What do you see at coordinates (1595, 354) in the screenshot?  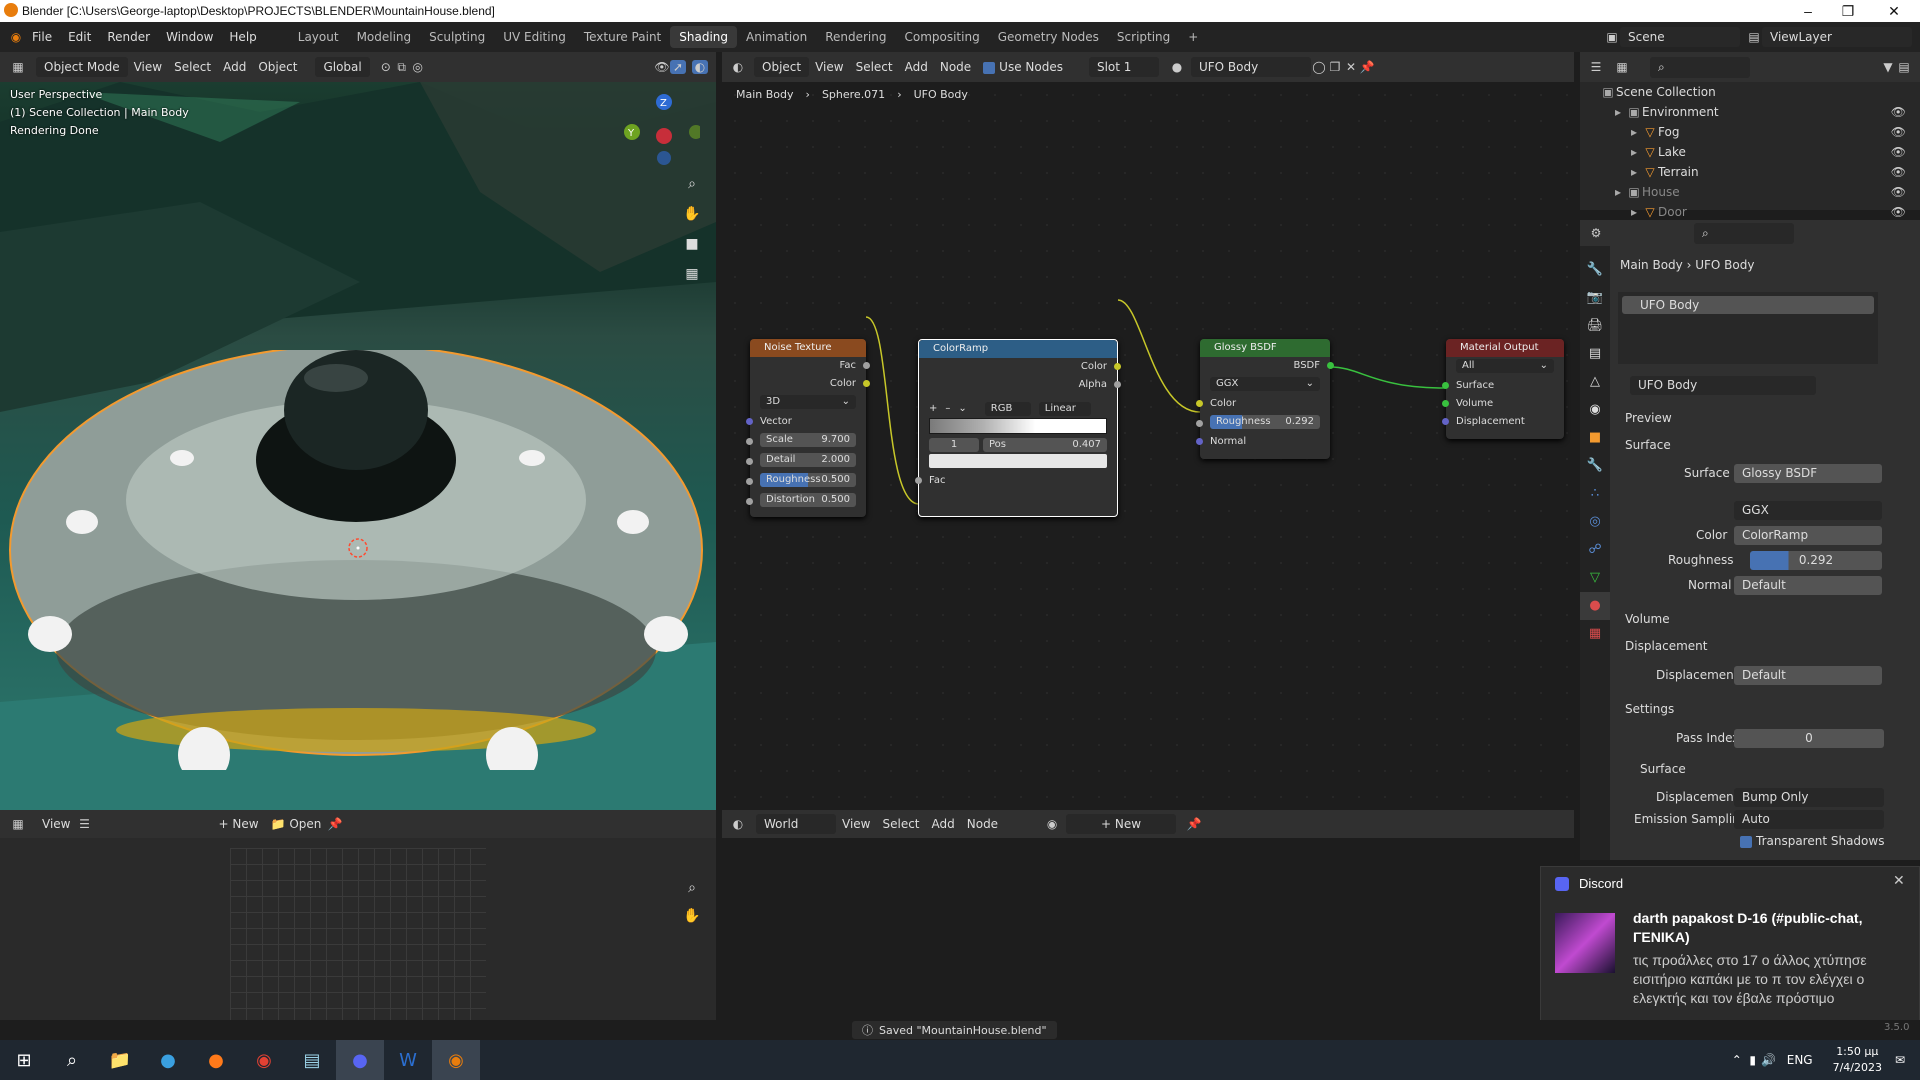 I see `view-layer-tab-icon: ▤` at bounding box center [1595, 354].